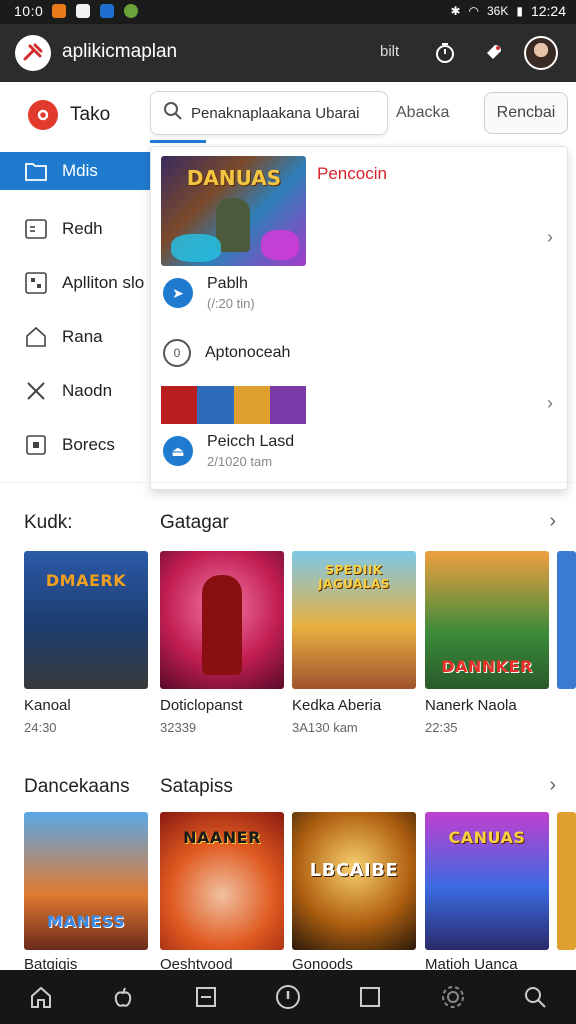  Describe the element at coordinates (228, 451) in the screenshot. I see `list-item: ⏏ Peicch Lasd 2/1020 tam` at that location.